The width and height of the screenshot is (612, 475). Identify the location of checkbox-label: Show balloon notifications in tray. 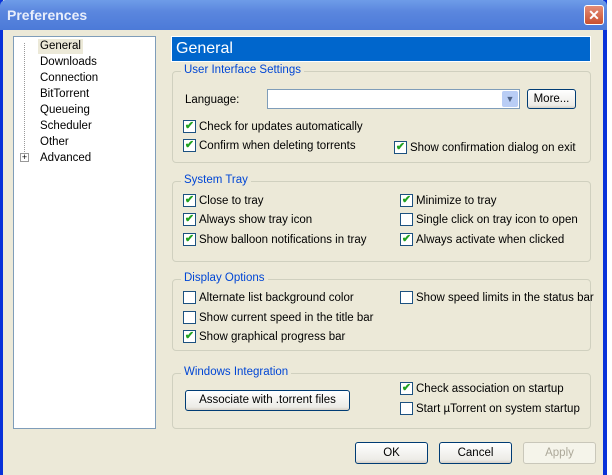
(283, 239).